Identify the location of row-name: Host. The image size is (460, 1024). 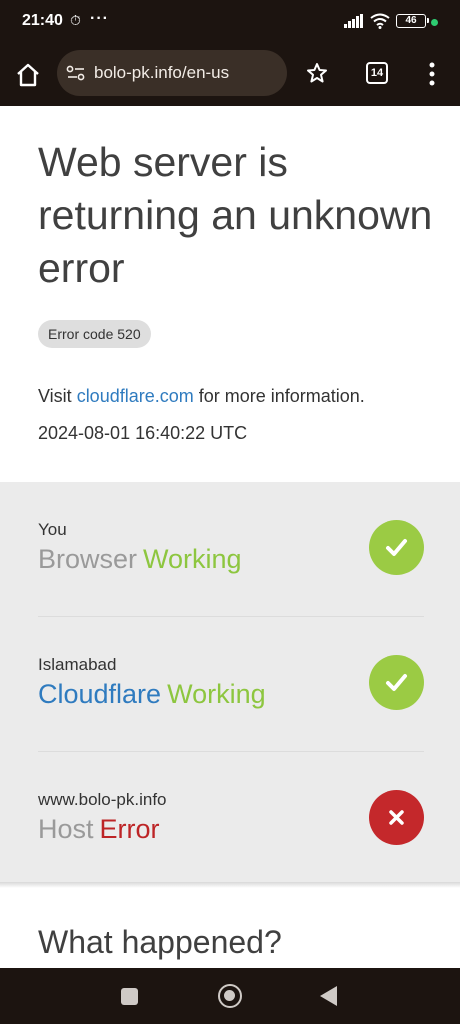
(66, 829).